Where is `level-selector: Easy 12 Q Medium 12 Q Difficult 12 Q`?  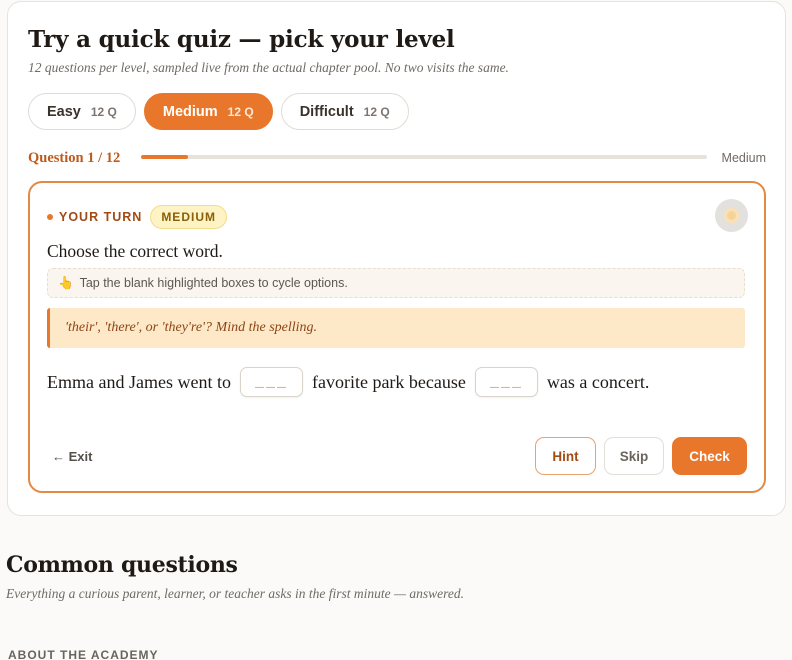 level-selector: Easy 12 Q Medium 12 Q Difficult 12 Q is located at coordinates (218, 111).